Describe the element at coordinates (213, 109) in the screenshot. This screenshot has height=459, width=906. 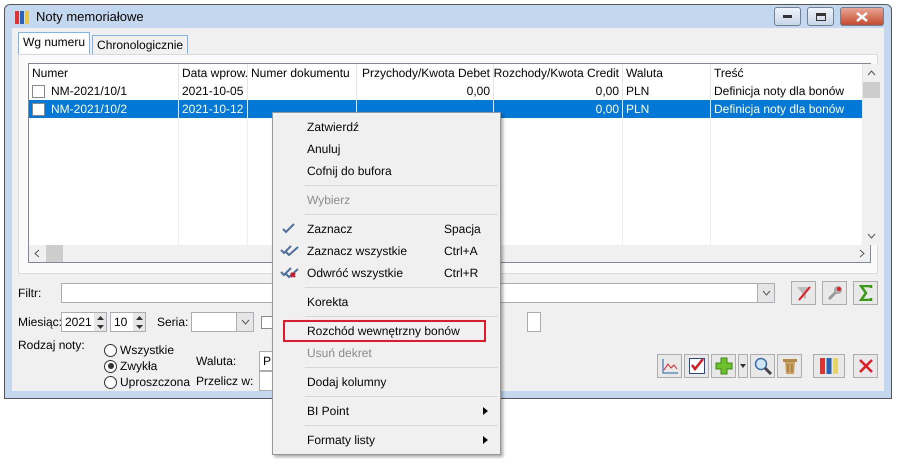
I see `table-cell-text: 2021-10-12` at that location.